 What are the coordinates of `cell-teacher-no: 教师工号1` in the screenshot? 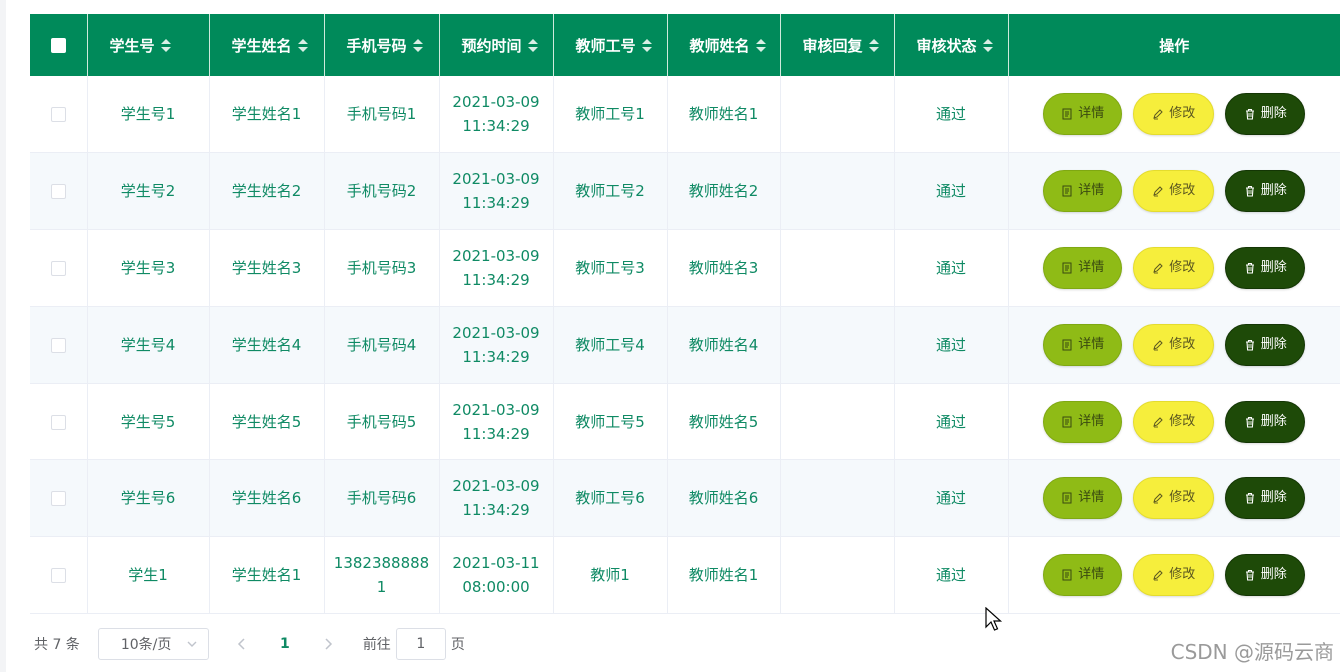 It's located at (610, 115).